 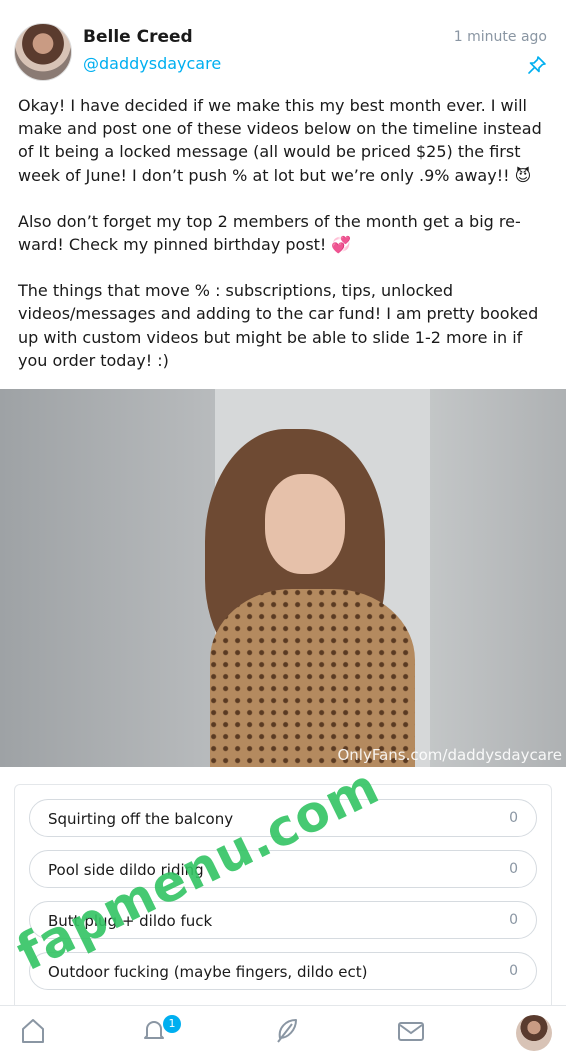 I want to click on author-name: Belle Creed, so click(x=138, y=37).